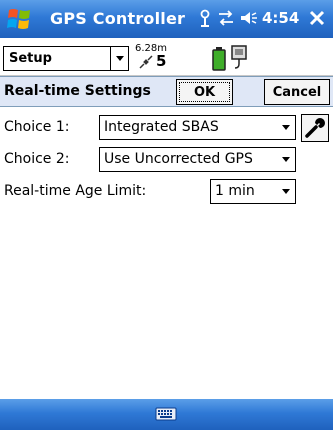  I want to click on choice2-label: Choice 2:, so click(37, 159).